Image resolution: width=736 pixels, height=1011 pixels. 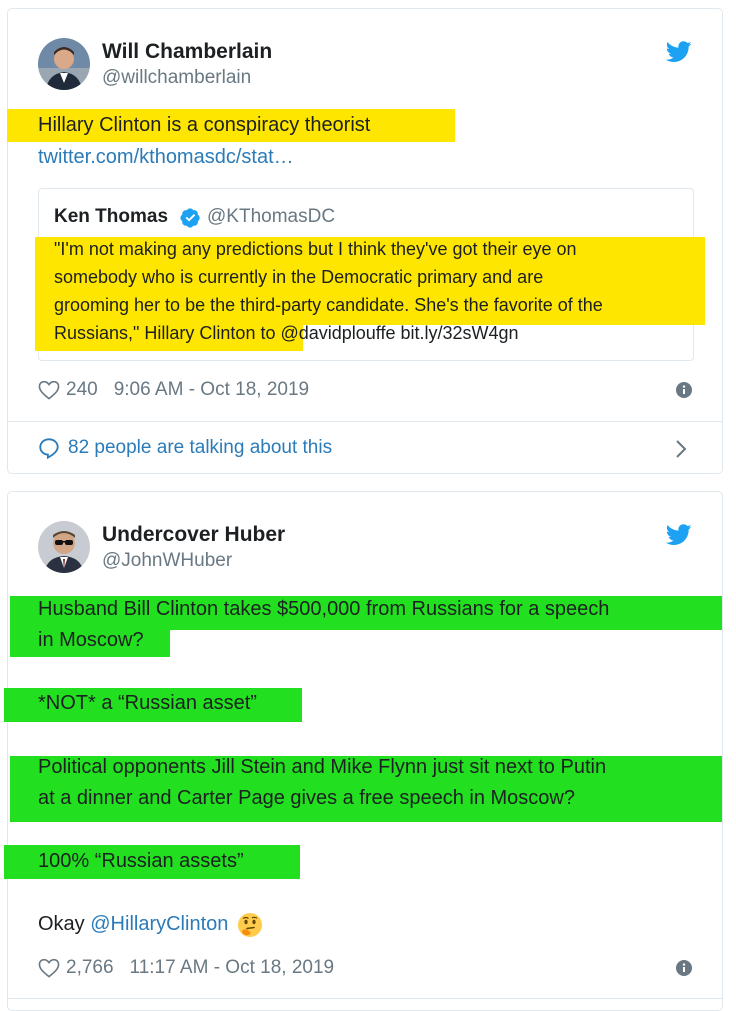 I want to click on conversation-link: 82 people are talking about this, so click(x=185, y=448).